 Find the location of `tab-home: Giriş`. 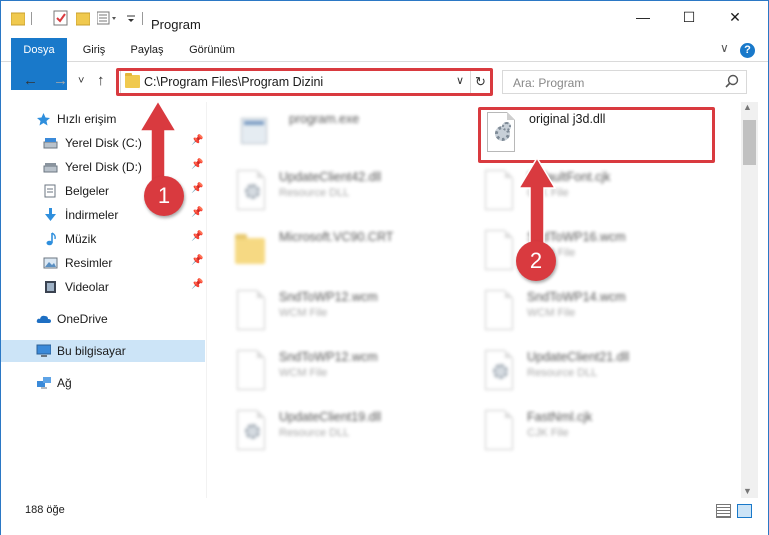

tab-home: Giriş is located at coordinates (94, 50).